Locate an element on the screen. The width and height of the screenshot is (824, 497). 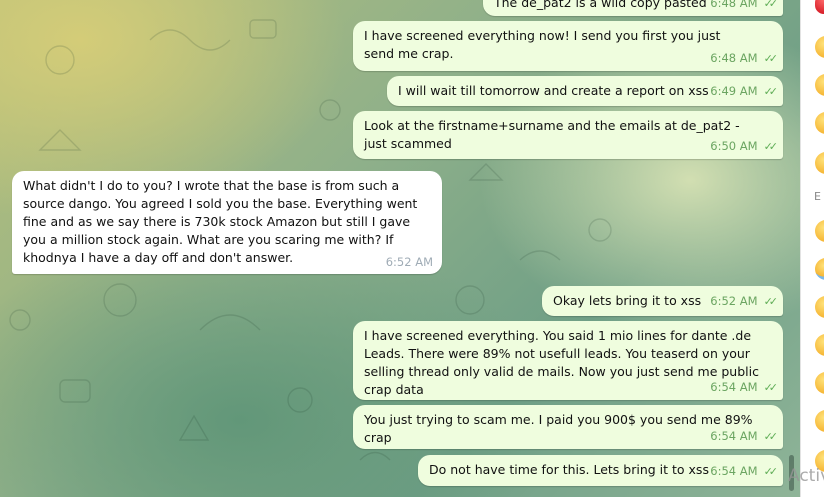
chat-scrollbar is located at coordinates (791, 248).